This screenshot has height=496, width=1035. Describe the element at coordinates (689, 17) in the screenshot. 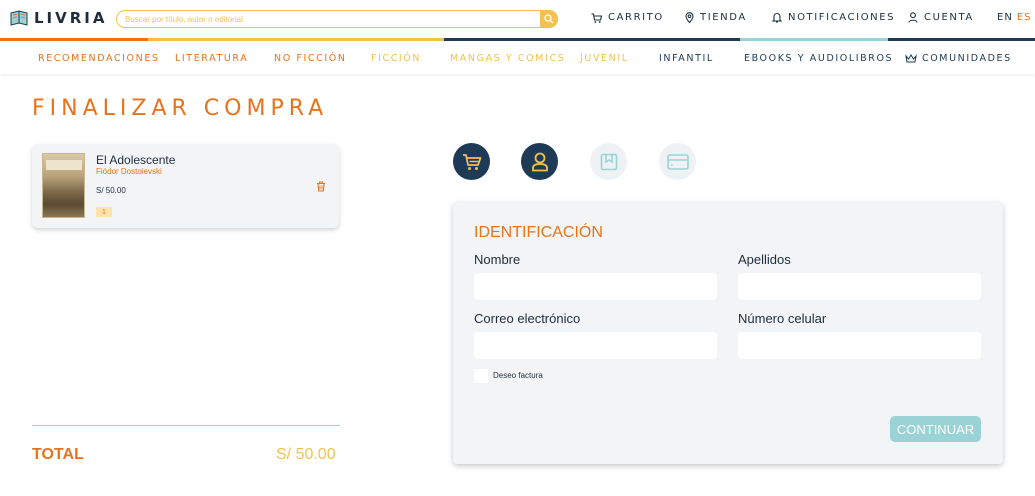

I see `location-pin-icon` at that location.